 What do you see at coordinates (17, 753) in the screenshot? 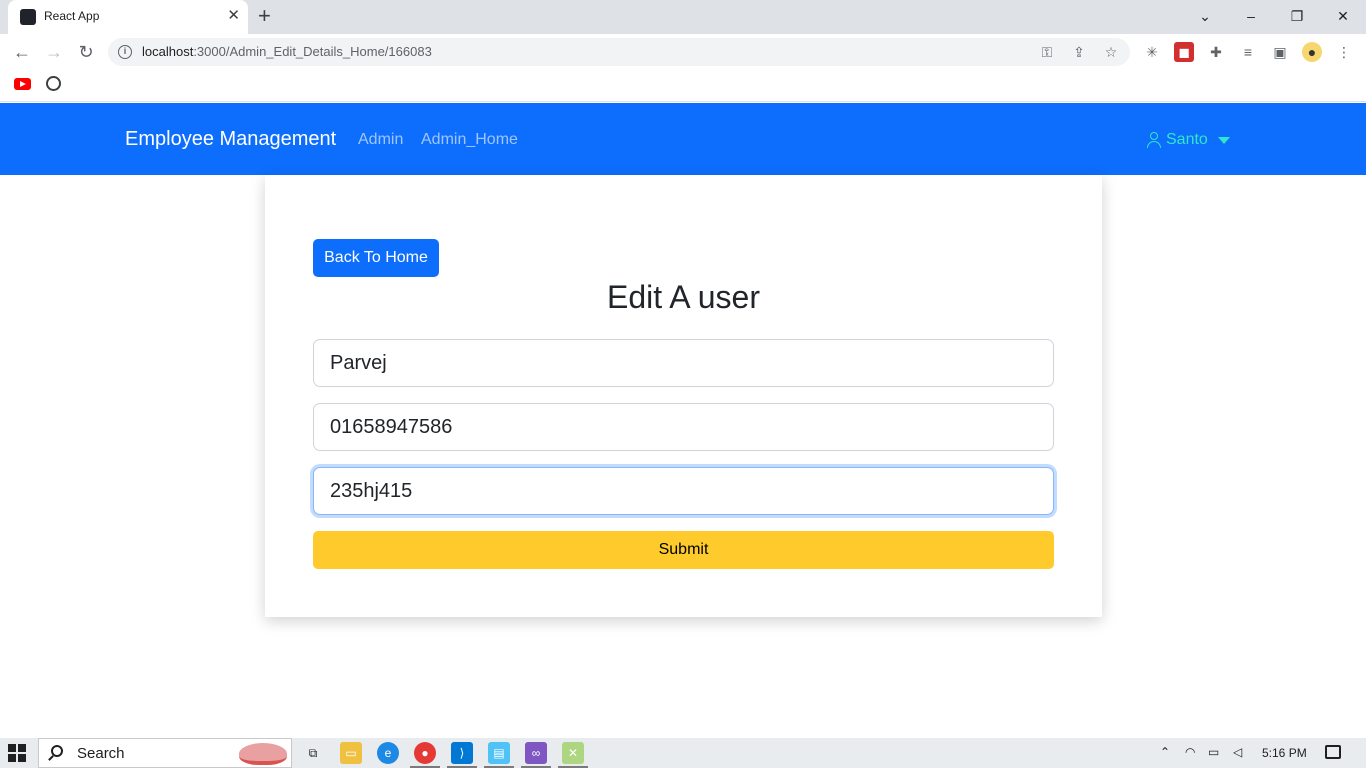
I see `windows-start-icon` at bounding box center [17, 753].